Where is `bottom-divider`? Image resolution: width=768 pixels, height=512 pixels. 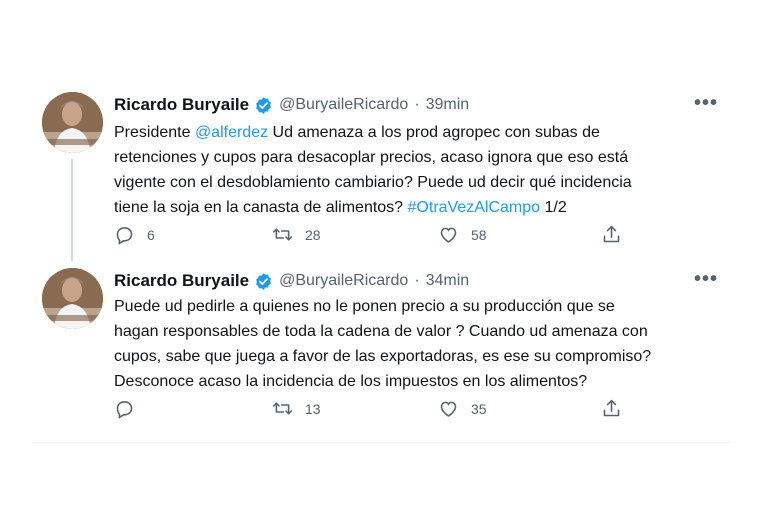
bottom-divider is located at coordinates (381, 442).